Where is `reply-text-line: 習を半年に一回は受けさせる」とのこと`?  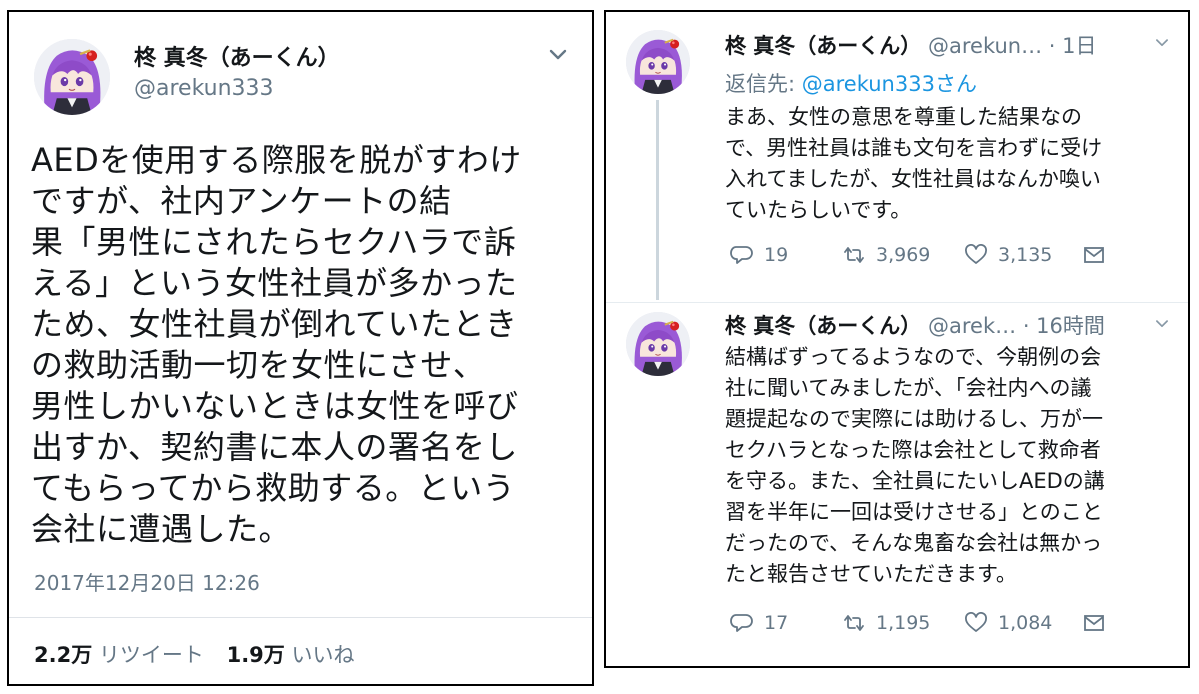
reply-text-line: 習を半年に一回は受けさせる」とのこと is located at coordinates (914, 512).